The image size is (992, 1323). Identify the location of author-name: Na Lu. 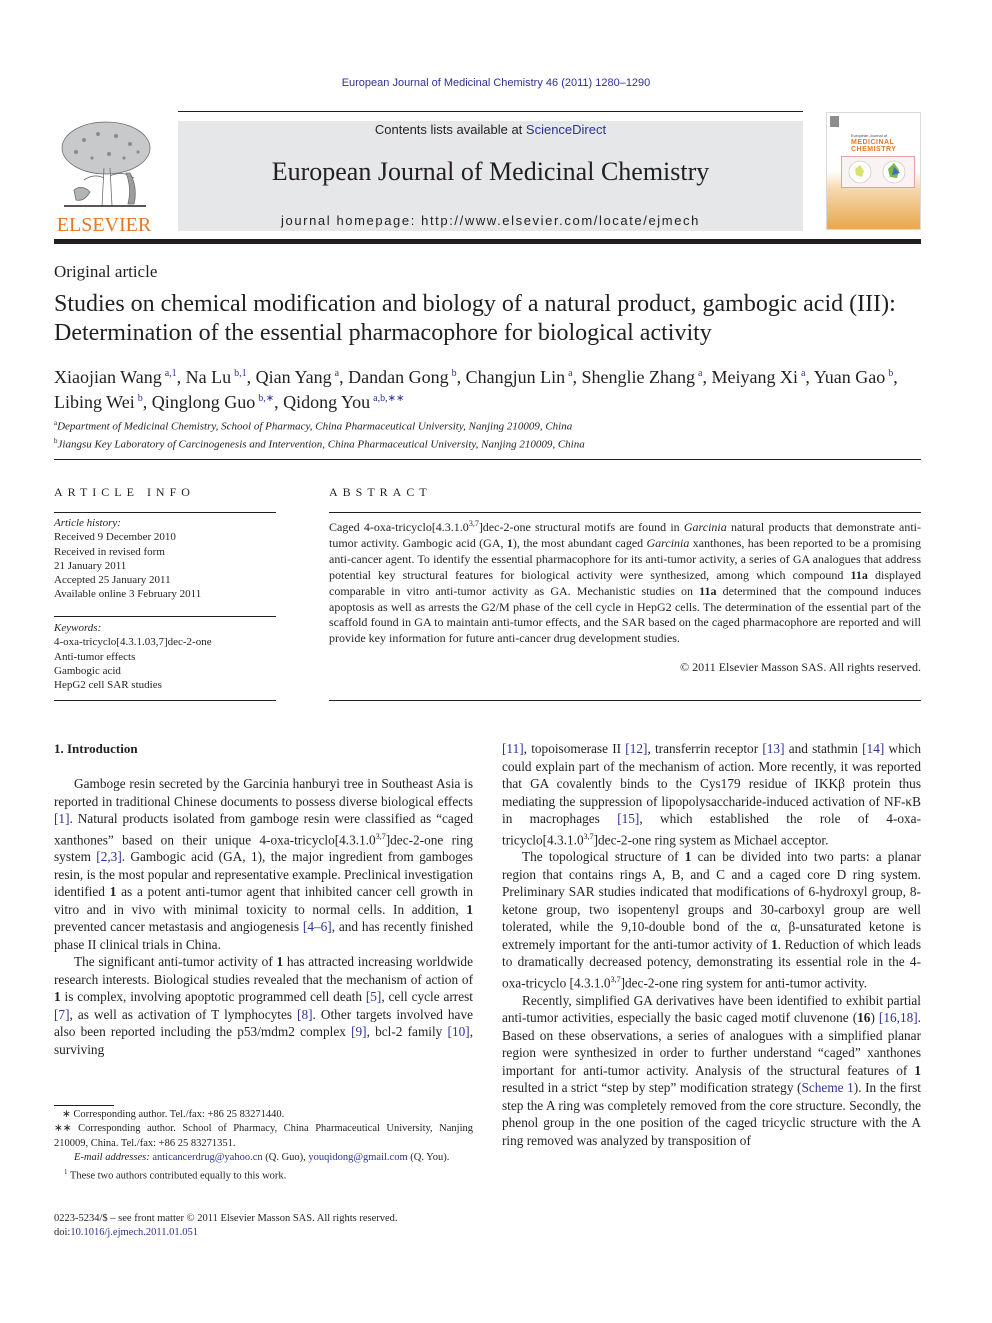
(208, 377).